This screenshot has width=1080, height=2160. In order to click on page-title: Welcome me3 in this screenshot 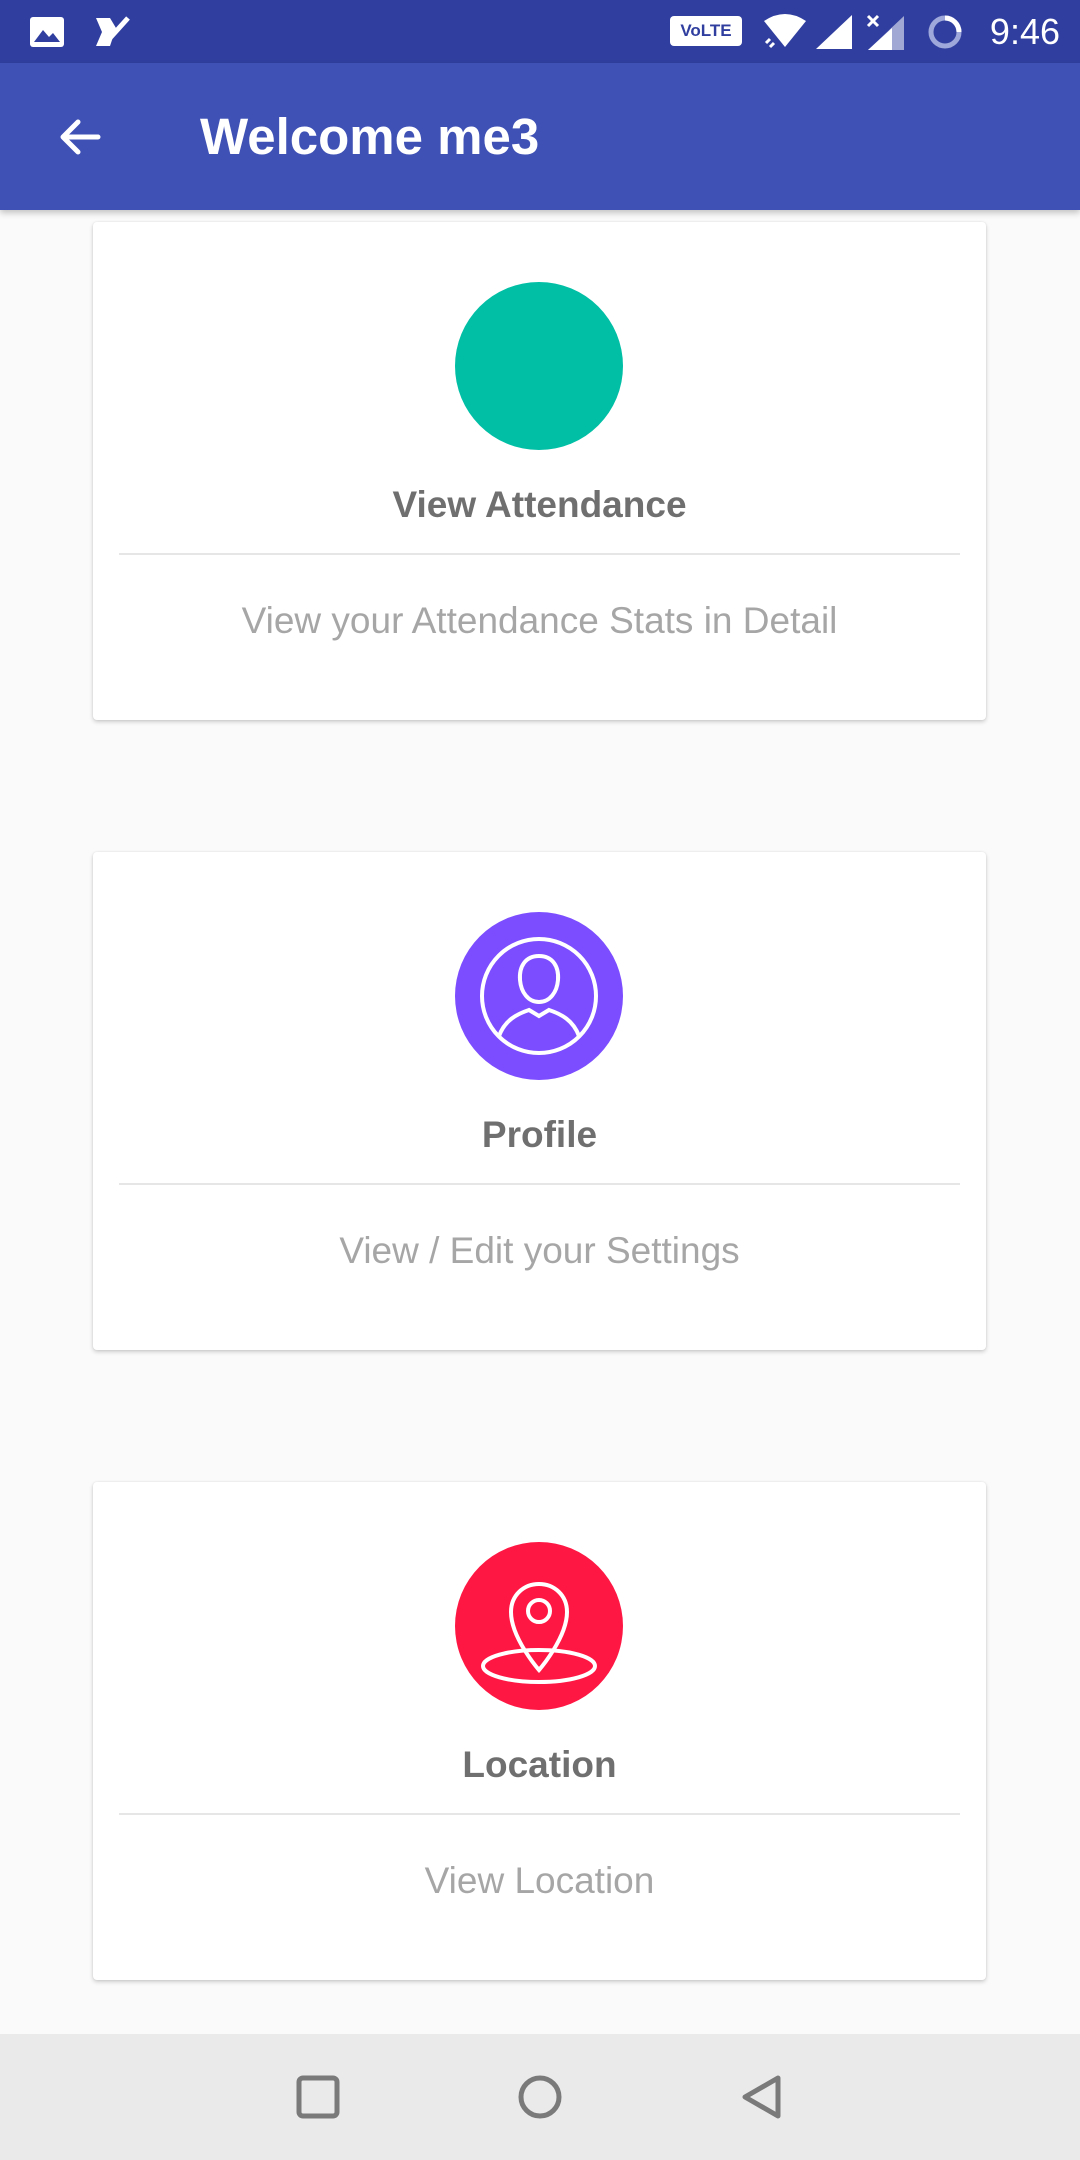, I will do `click(370, 136)`.